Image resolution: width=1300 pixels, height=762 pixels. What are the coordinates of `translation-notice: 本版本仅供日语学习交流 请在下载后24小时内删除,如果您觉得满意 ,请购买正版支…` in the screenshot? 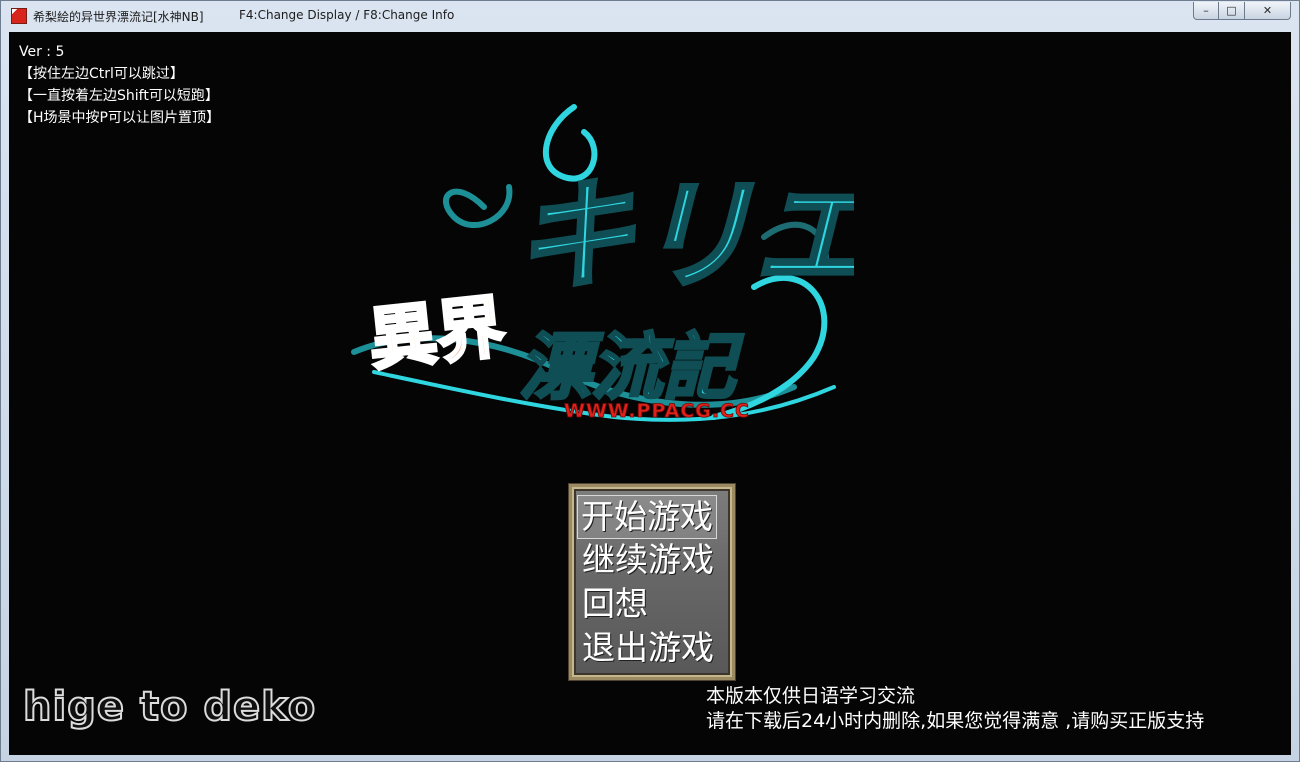 It's located at (955, 709).